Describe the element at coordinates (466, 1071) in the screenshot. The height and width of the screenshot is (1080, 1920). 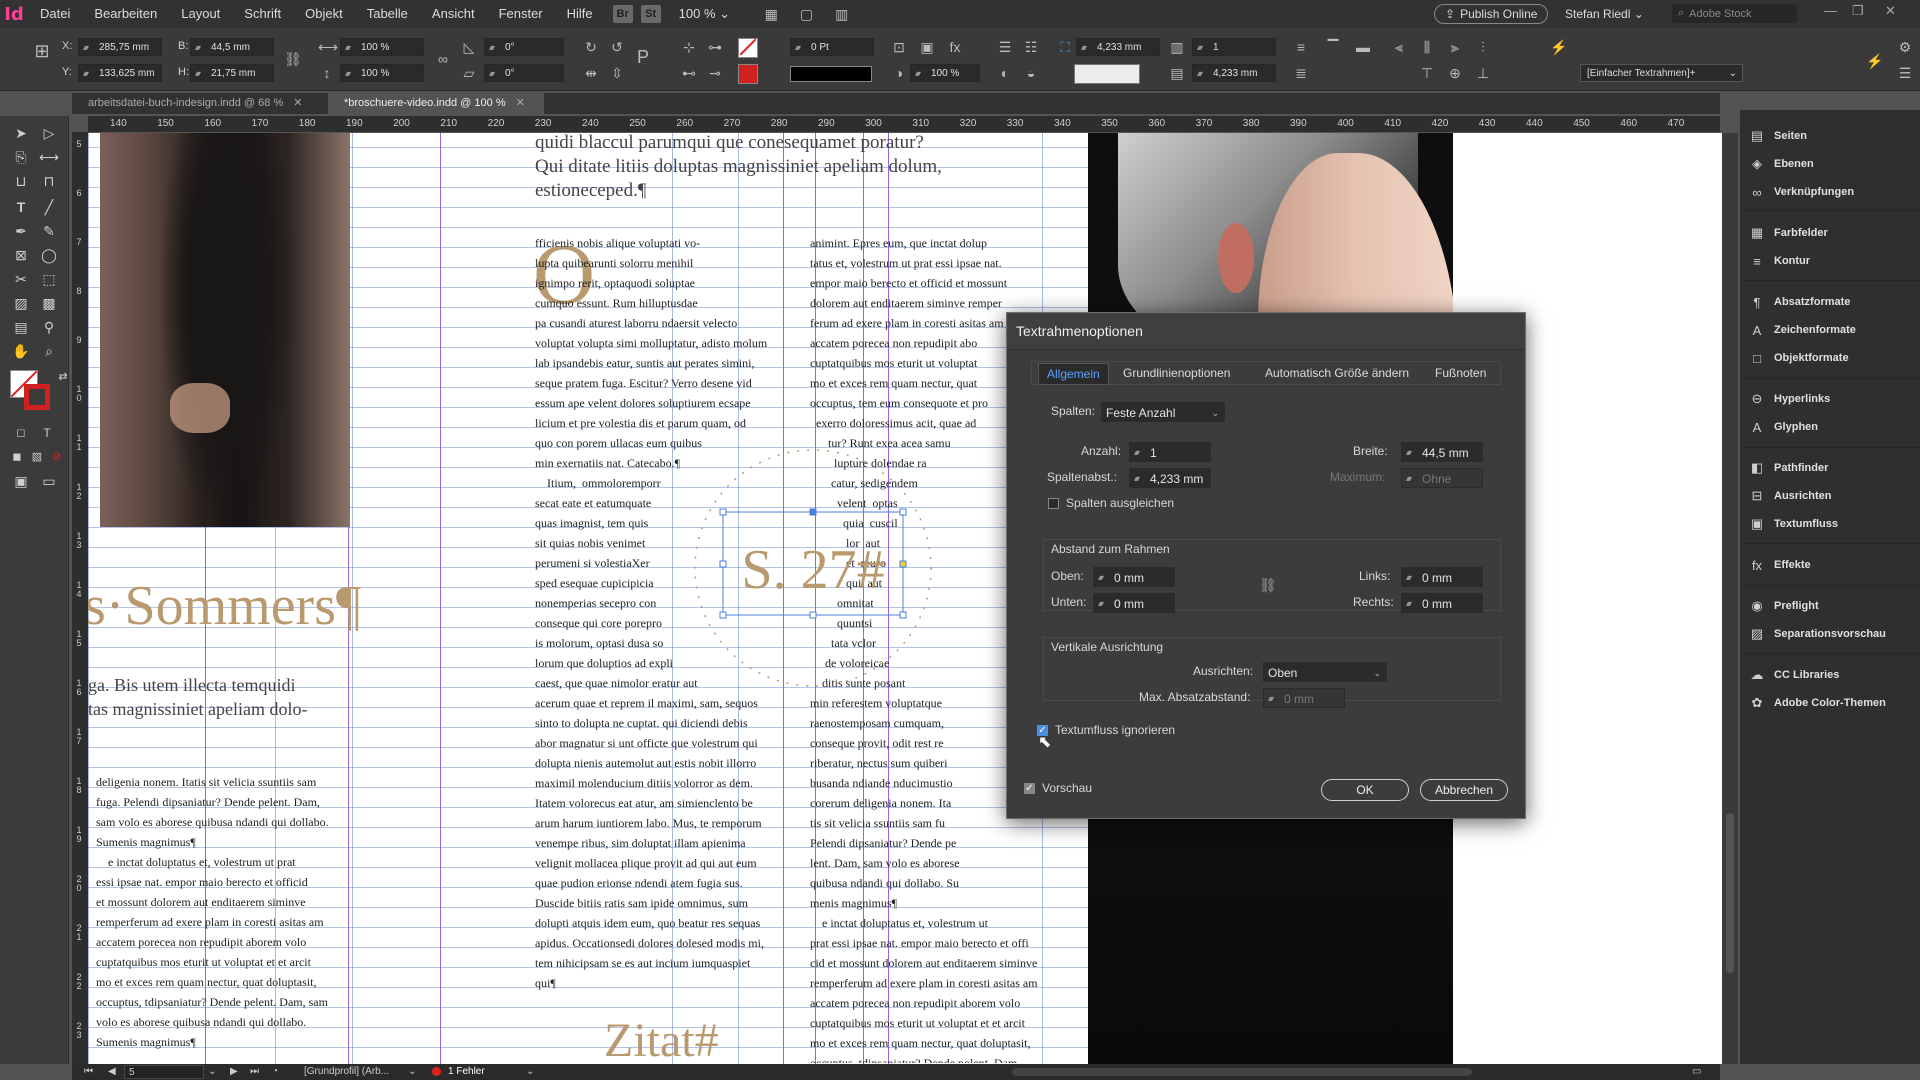
I see `error-count: 1 Fehler` at that location.